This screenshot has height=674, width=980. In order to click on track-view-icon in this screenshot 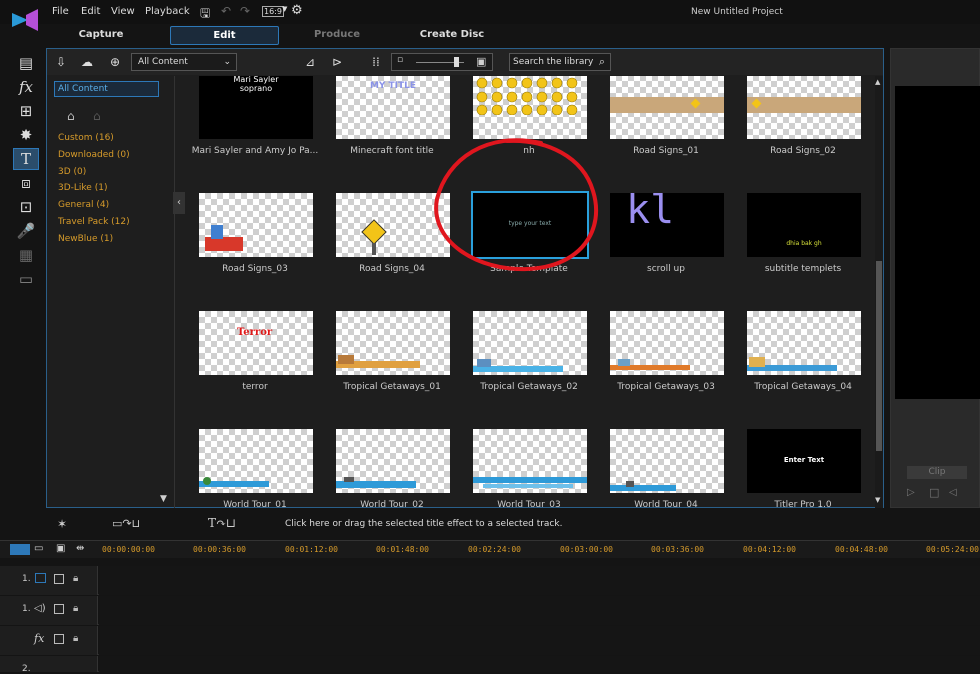, I will do `click(20, 549)`.